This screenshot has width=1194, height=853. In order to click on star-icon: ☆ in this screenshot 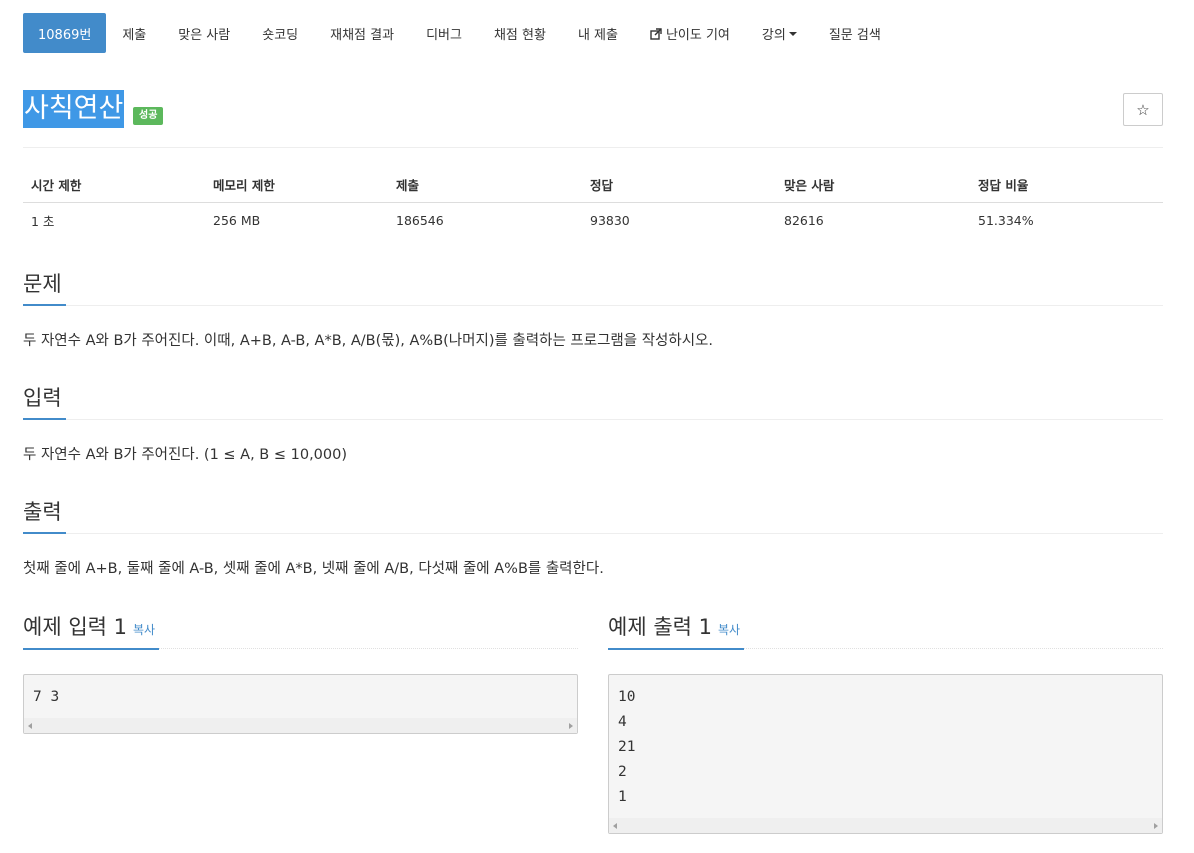, I will do `click(1143, 109)`.